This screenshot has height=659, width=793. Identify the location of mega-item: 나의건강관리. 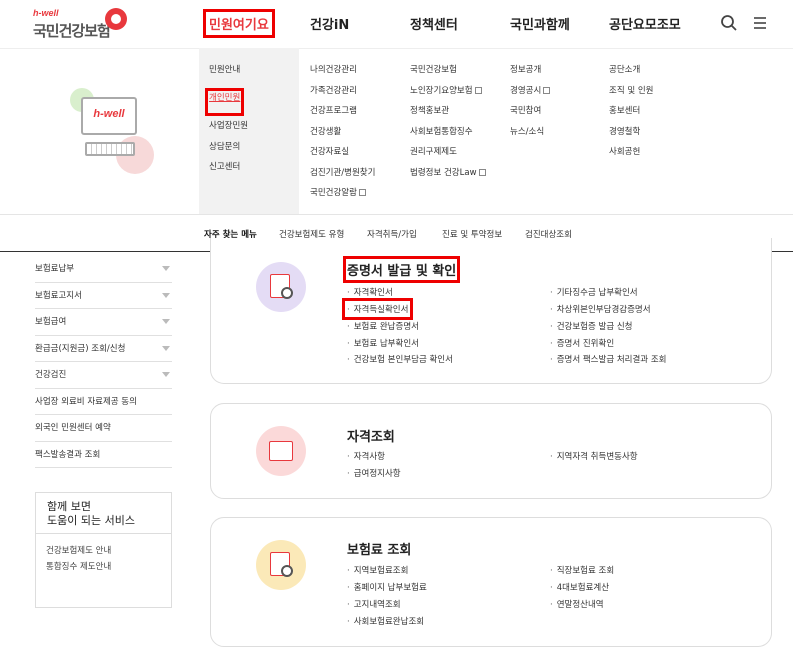
(342, 74).